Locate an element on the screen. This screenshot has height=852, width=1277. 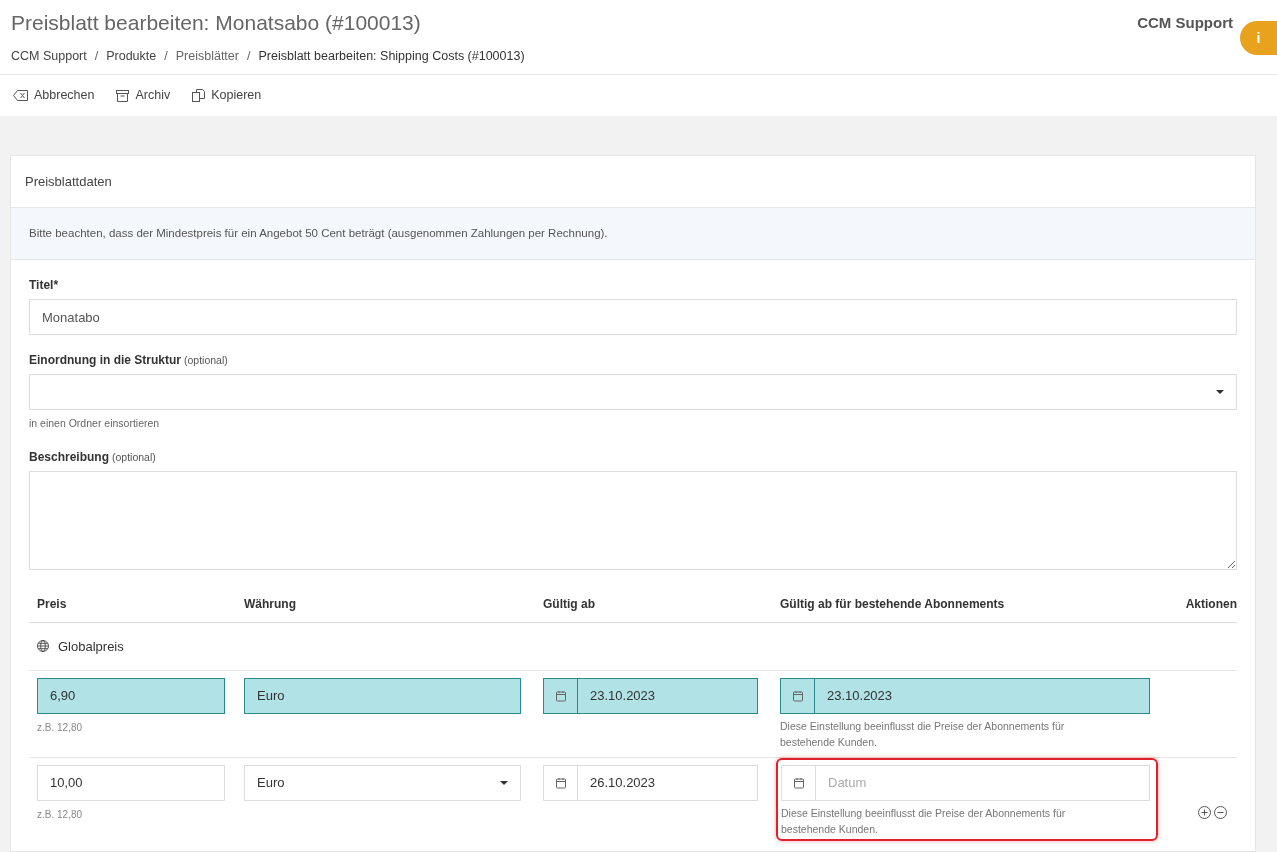
column-header: Aktionen is located at coordinates (1211, 604).